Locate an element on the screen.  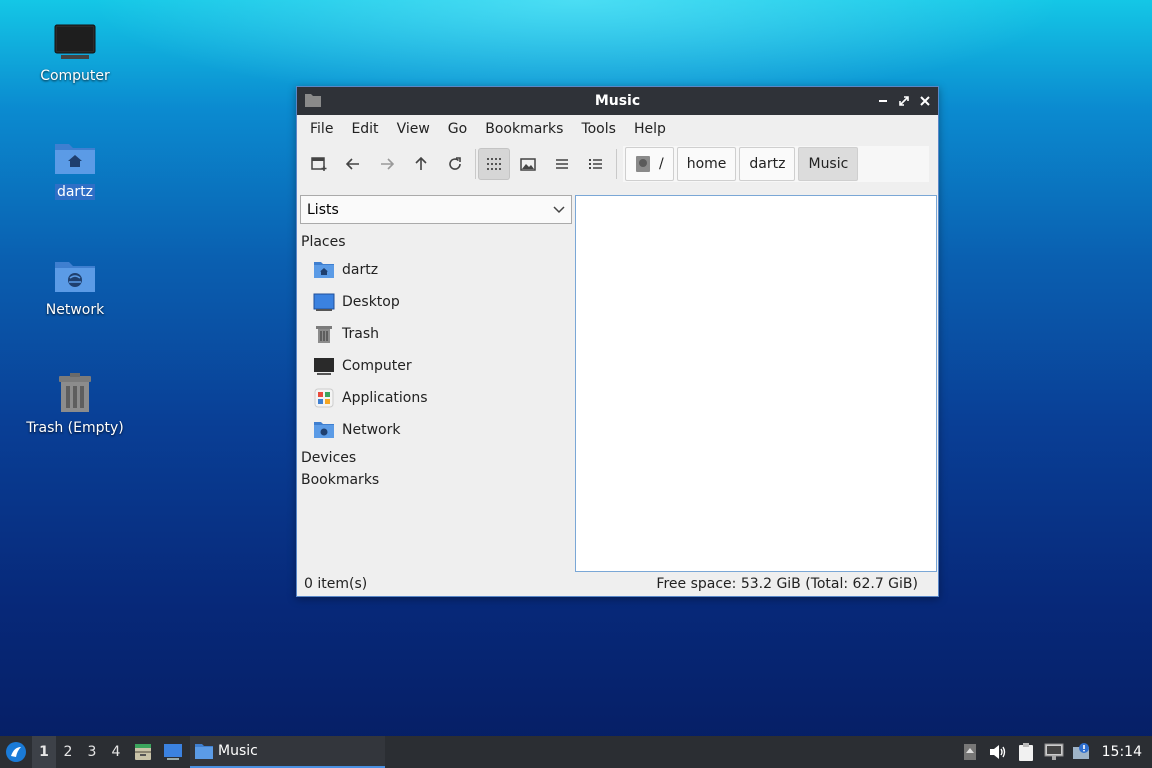
up-button is located at coordinates (421, 164).